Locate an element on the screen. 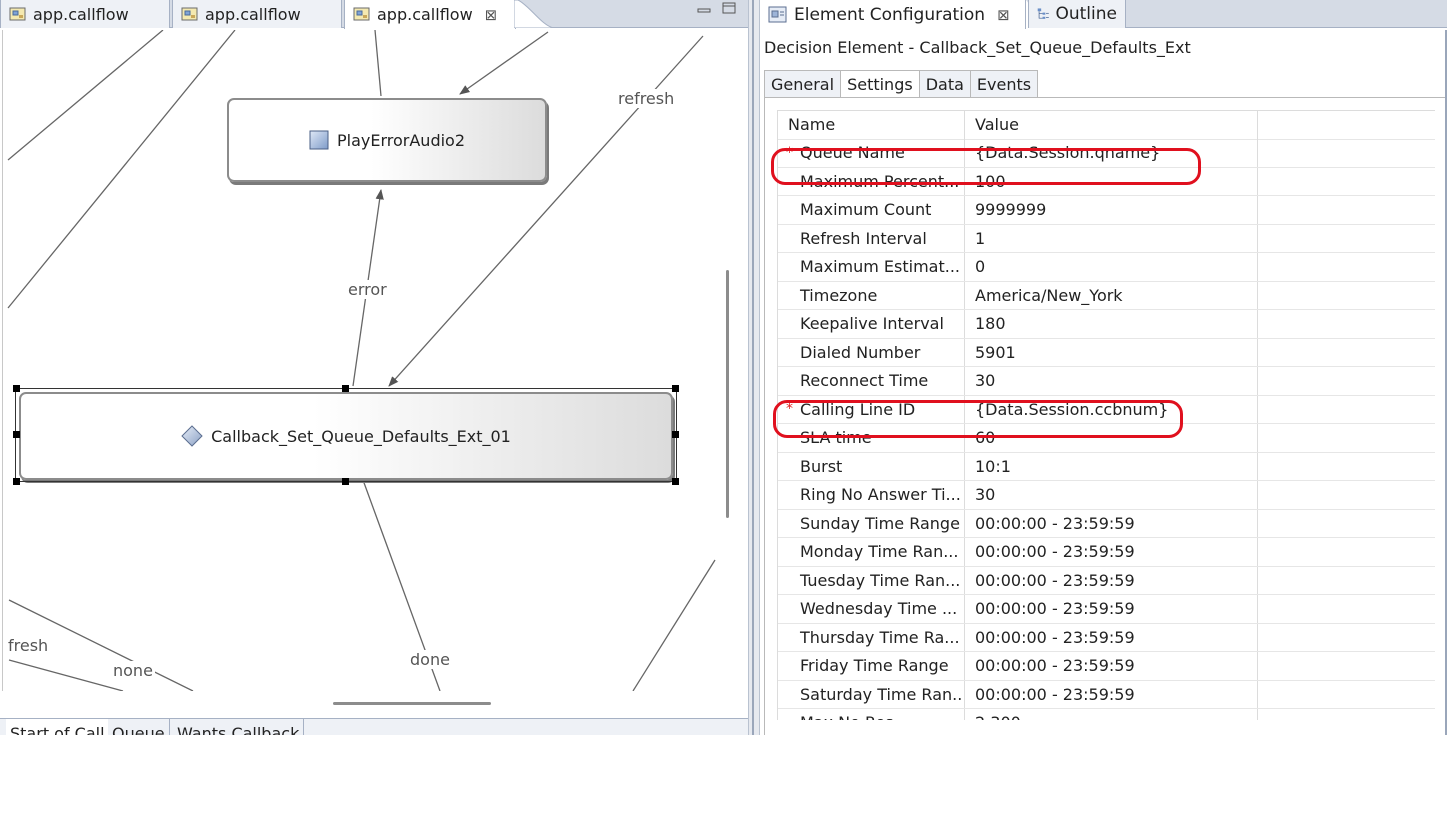 The height and width of the screenshot is (813, 1447). editor-tab-3-active: app.callflow ⊠ is located at coordinates (430, 14).